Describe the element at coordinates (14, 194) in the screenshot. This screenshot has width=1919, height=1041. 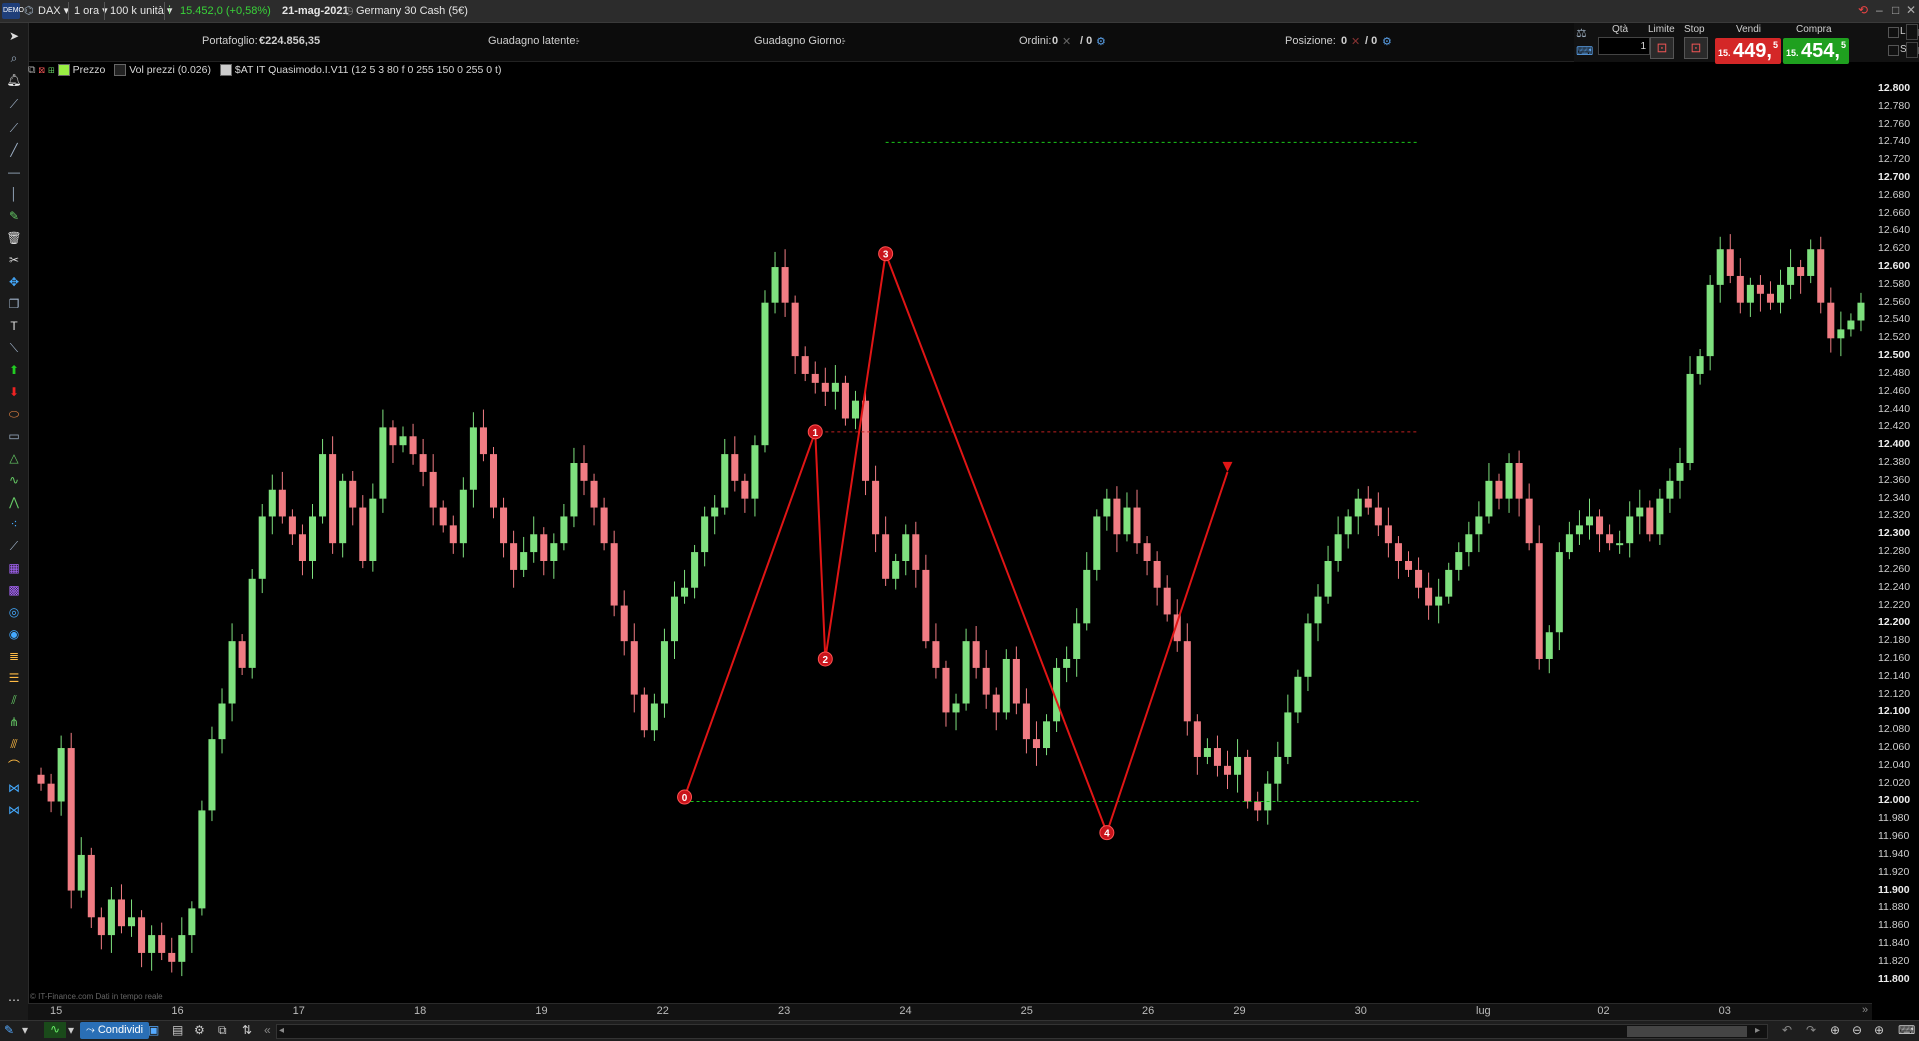
I see `vline-icon: │` at that location.